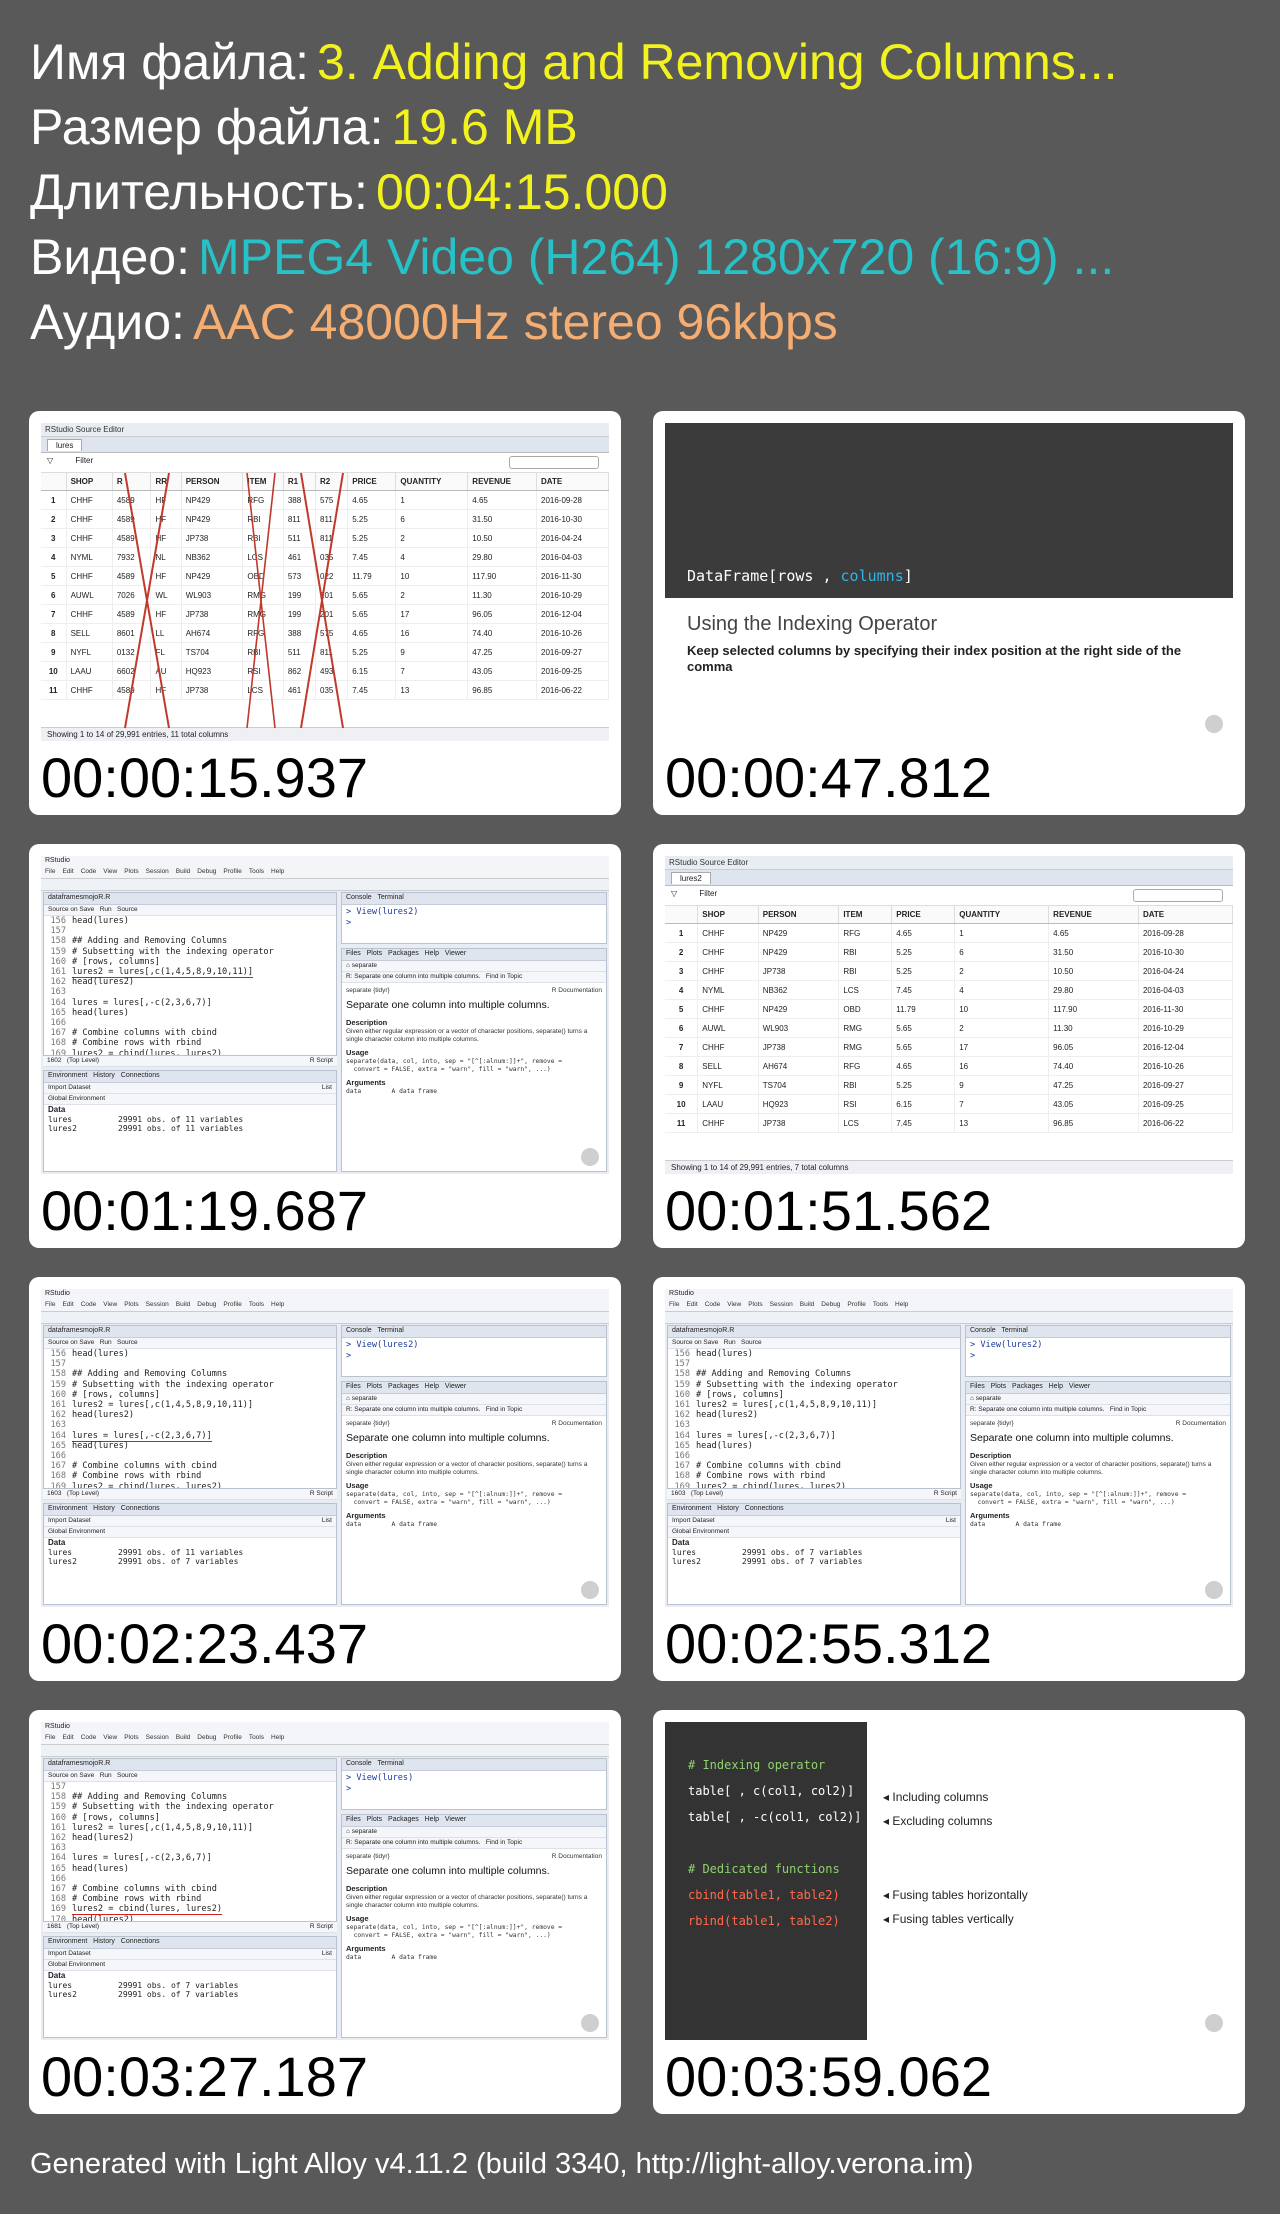 This screenshot has width=1280, height=2214. I want to click on table-row: 6 AUWL WL903 RMG 5.65 2 11.30 2016-10-29, so click(949, 1028).